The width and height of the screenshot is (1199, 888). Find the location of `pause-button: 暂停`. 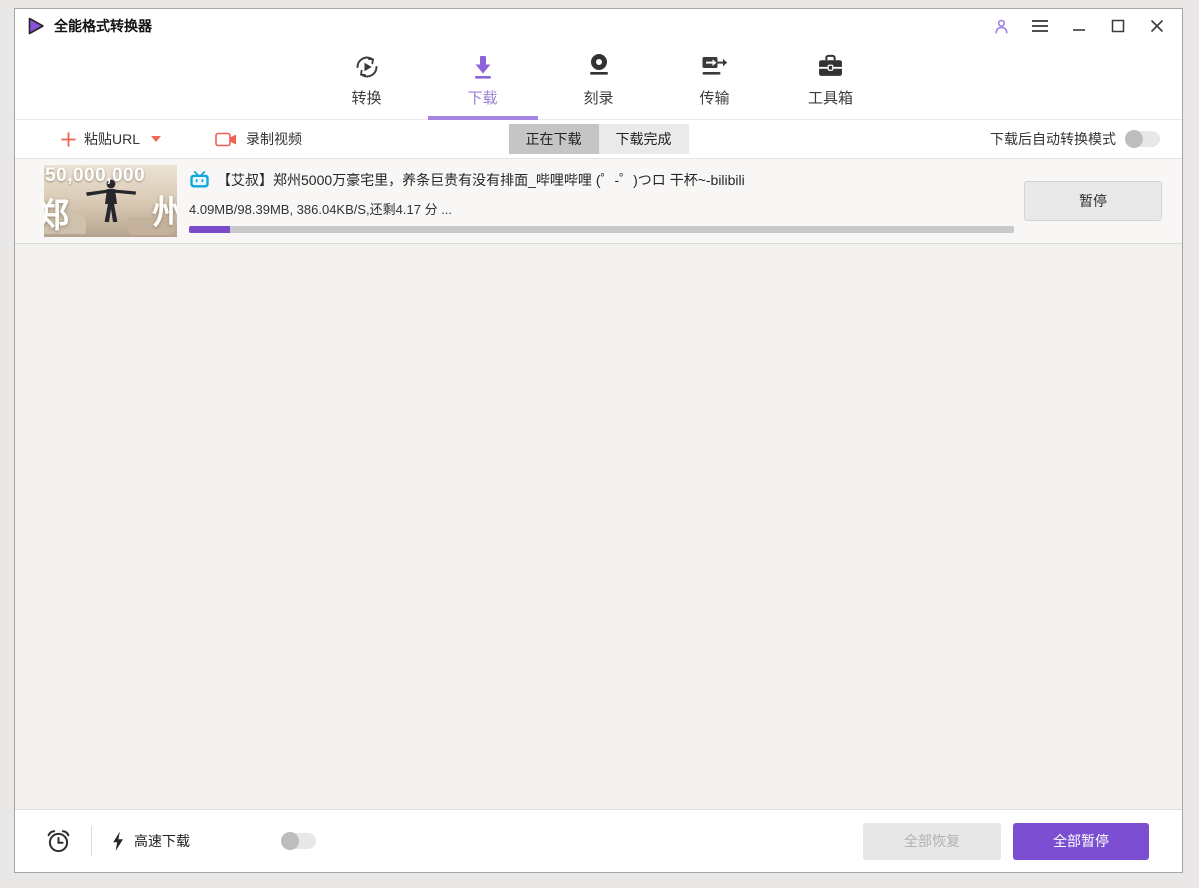

pause-button: 暂停 is located at coordinates (1093, 201).